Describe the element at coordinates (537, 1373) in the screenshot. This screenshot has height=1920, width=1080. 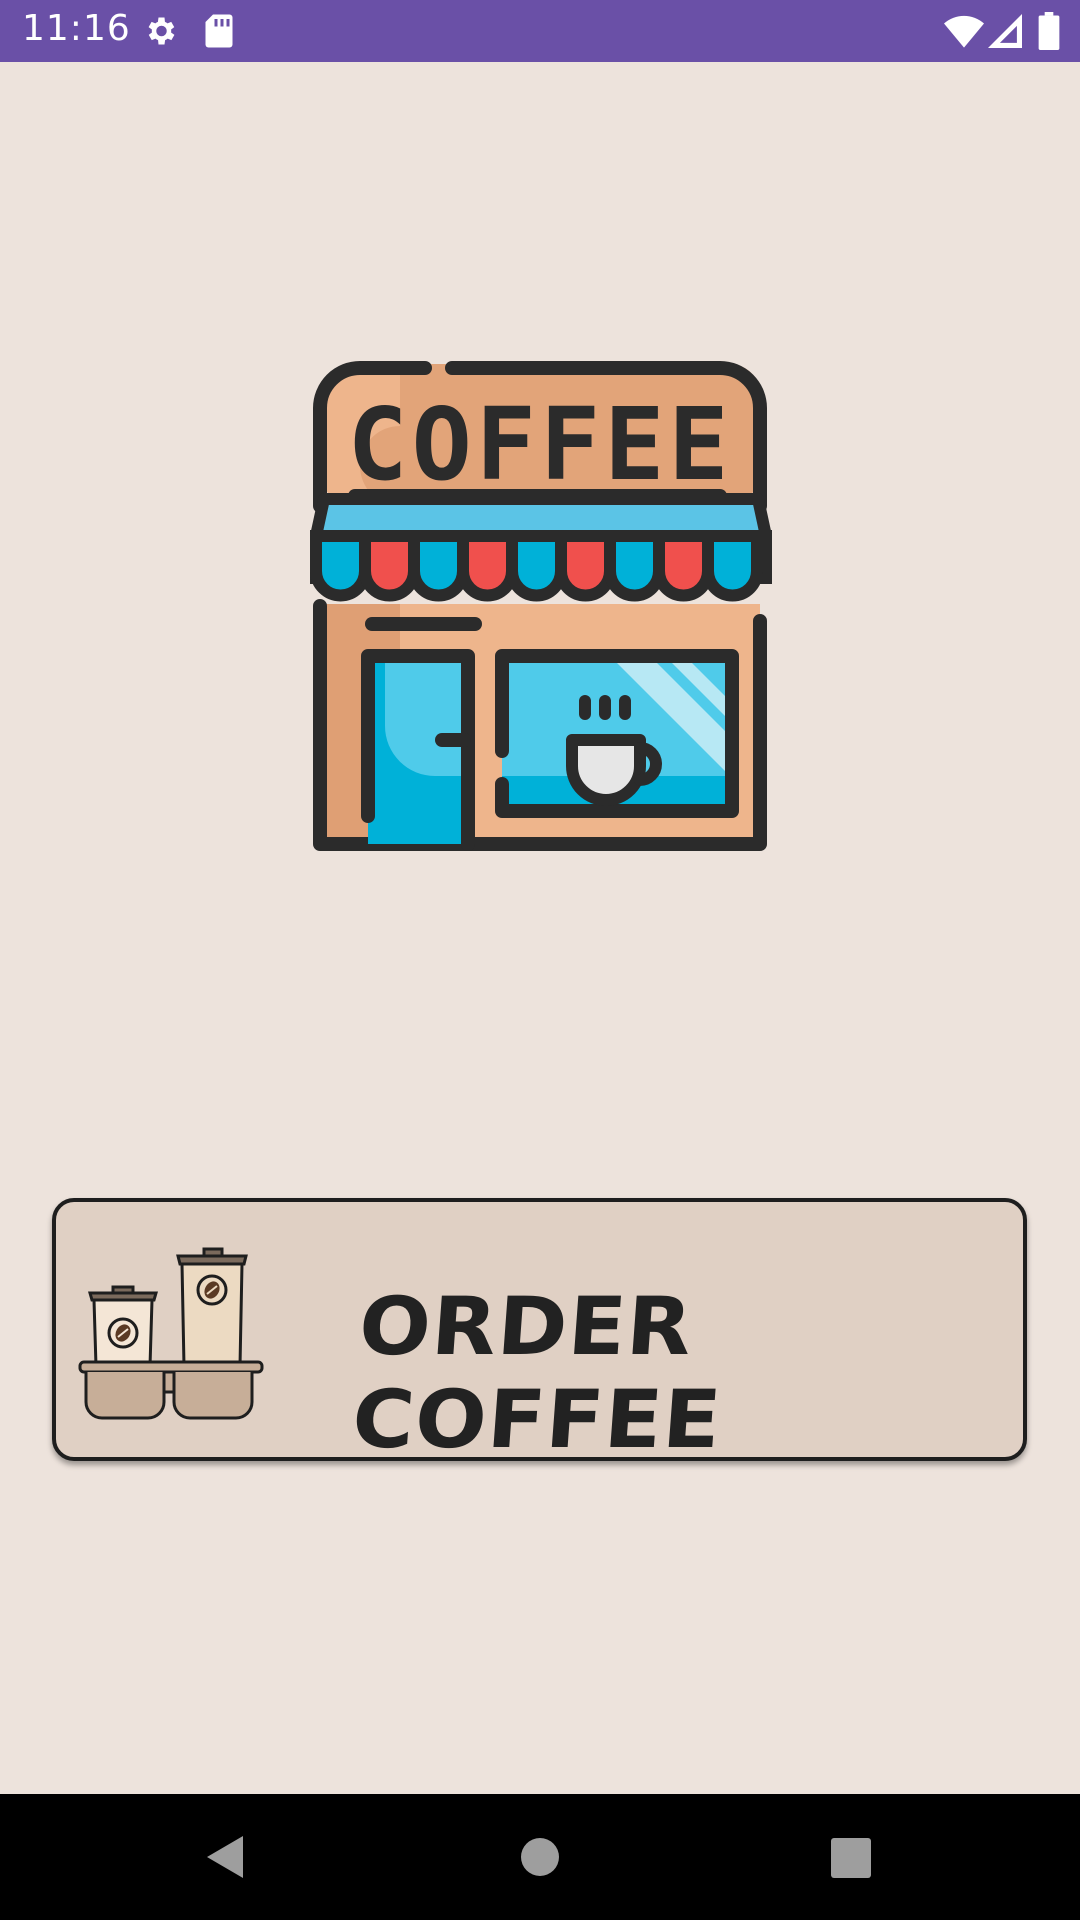
I see `order-coffee-label: ORDER COFFEE` at that location.